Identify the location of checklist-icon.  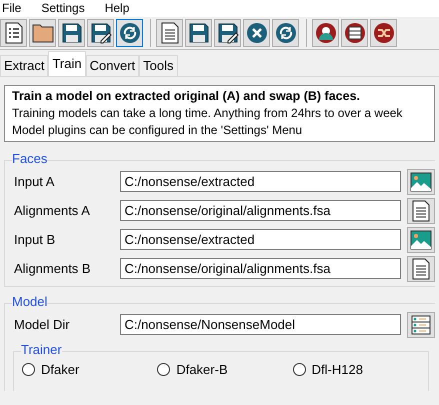
(13, 33).